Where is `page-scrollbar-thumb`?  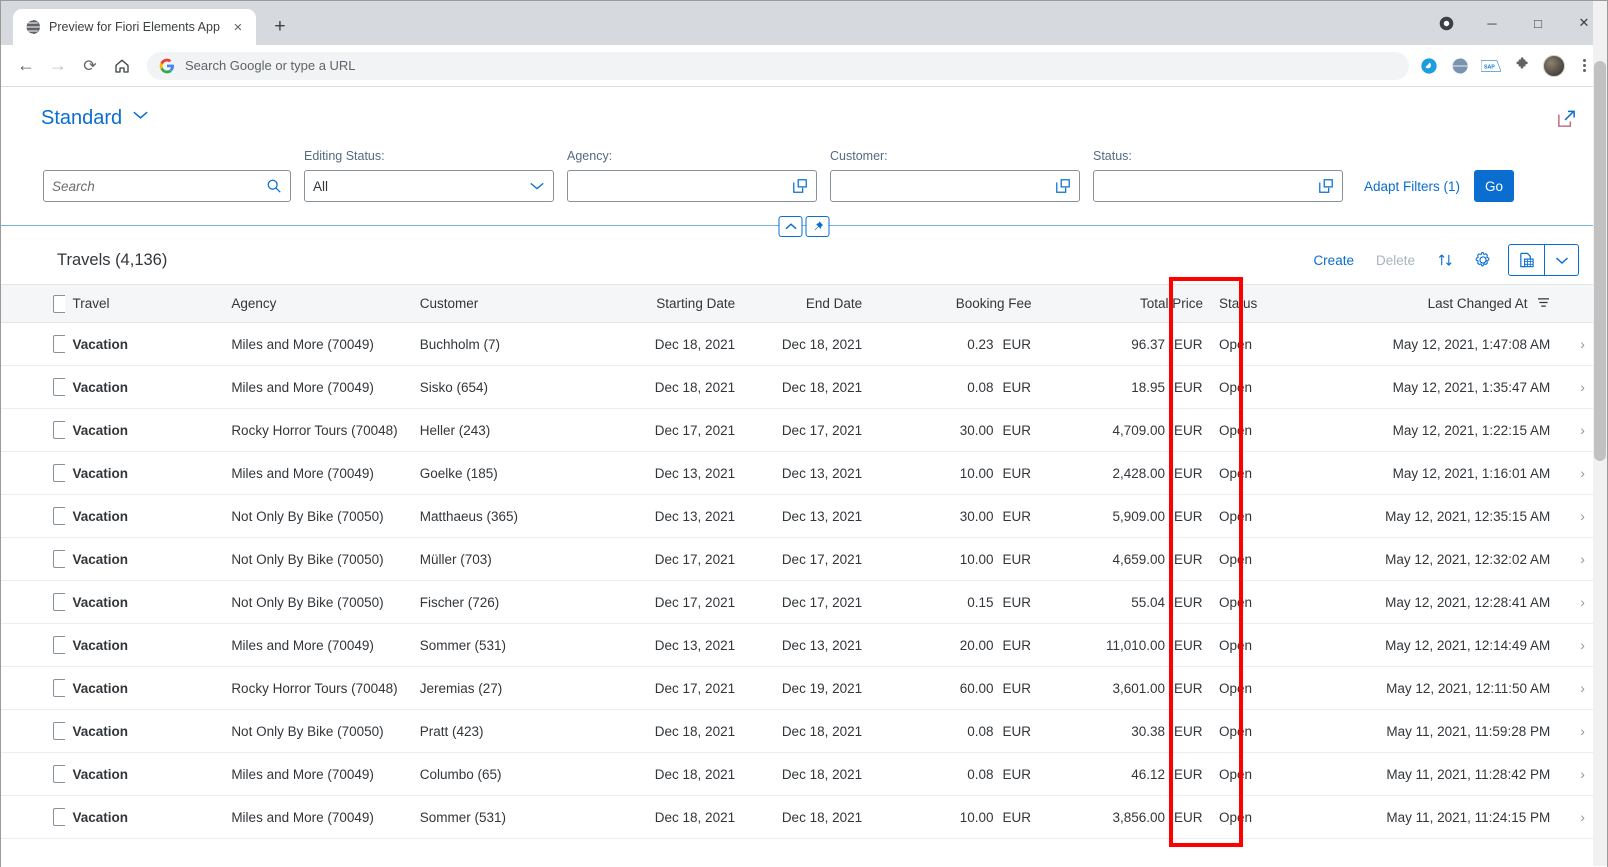 page-scrollbar-thumb is located at coordinates (1600, 261).